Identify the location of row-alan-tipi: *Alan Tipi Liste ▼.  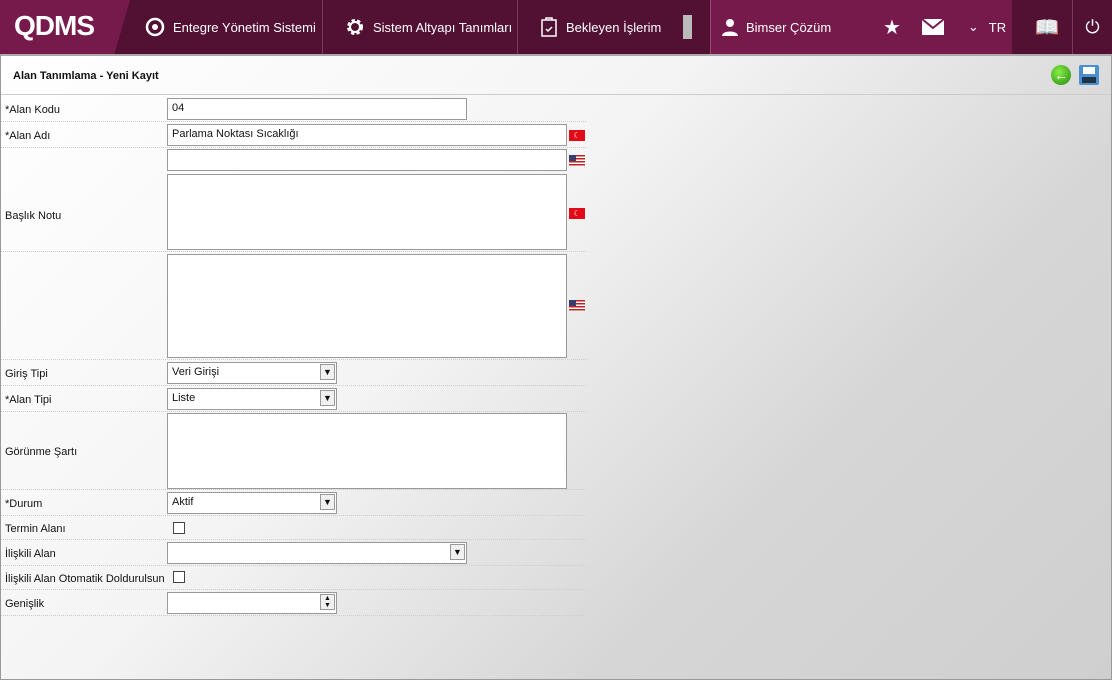
(293, 399).